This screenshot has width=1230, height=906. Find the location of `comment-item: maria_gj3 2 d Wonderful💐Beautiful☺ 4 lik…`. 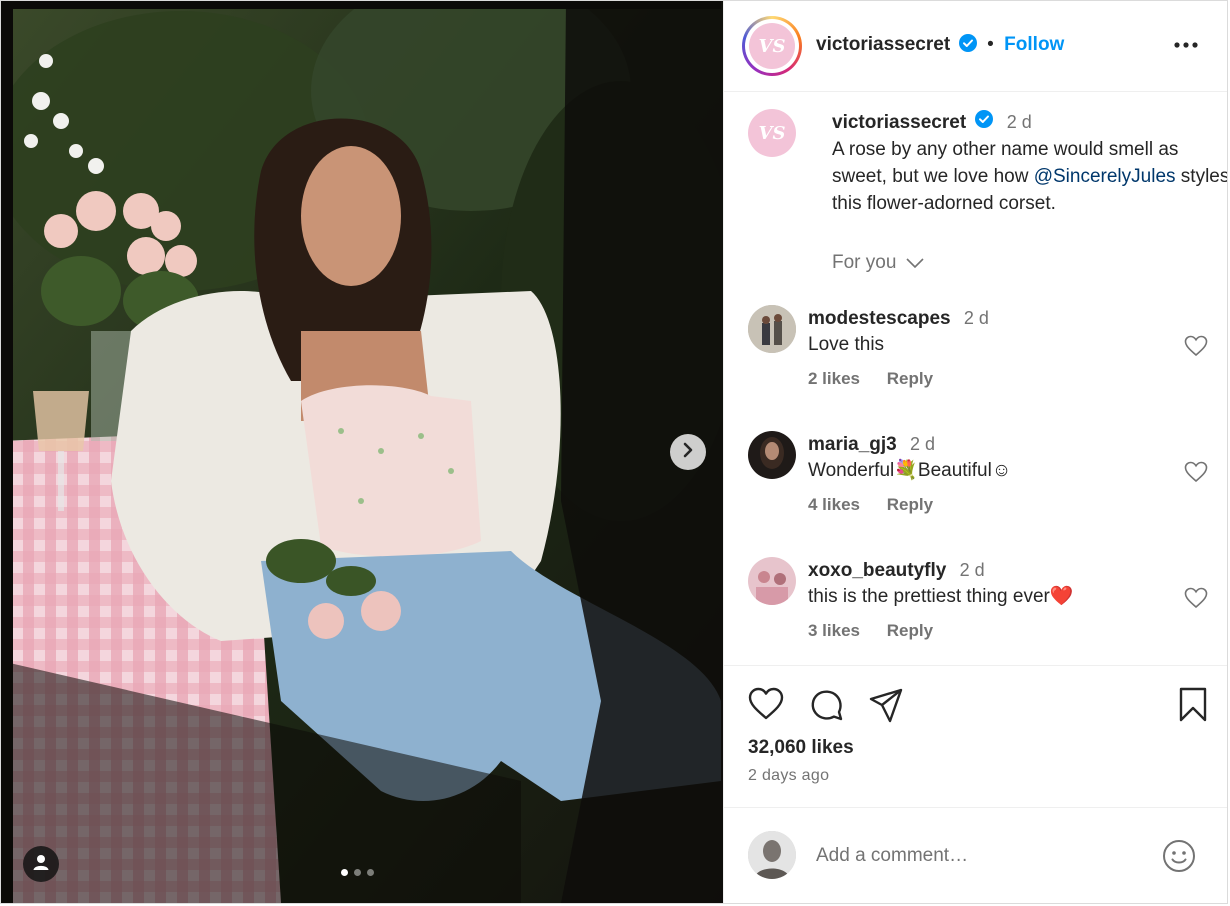

comment-item: maria_gj3 2 d Wonderful💐Beautiful☺ 4 lik… is located at coordinates (978, 481).